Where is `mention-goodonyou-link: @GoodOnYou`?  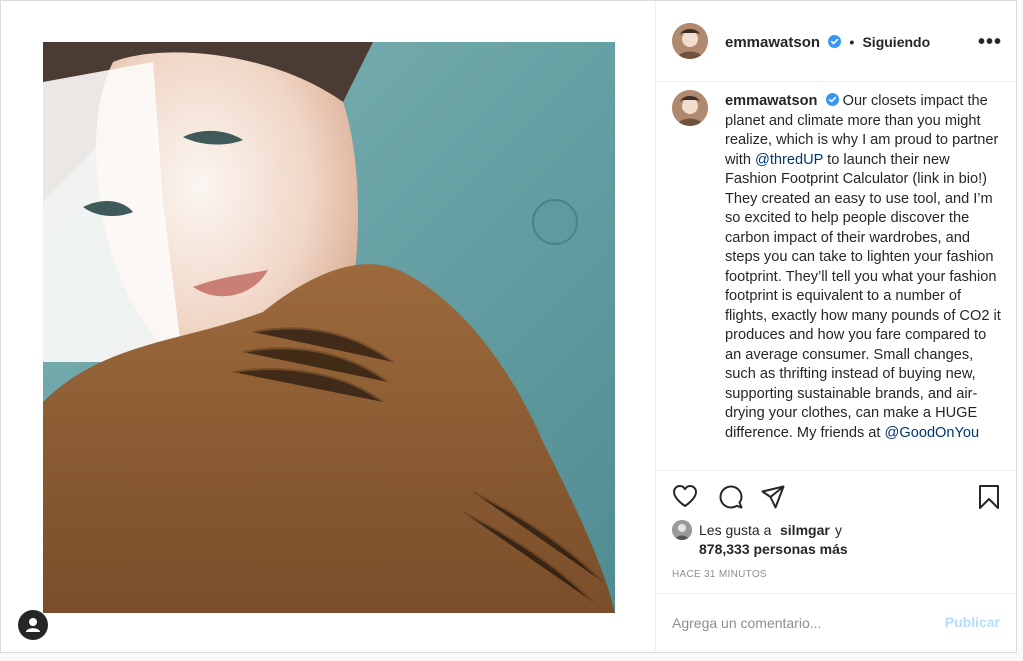
mention-goodonyou-link: @GoodOnYou is located at coordinates (932, 433).